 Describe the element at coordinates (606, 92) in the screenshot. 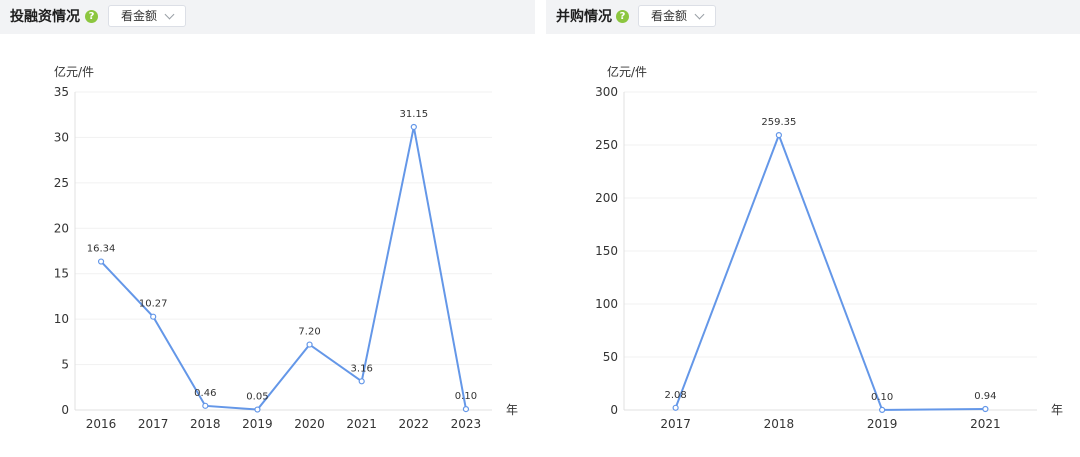

I see `y-tick-label: 300` at that location.